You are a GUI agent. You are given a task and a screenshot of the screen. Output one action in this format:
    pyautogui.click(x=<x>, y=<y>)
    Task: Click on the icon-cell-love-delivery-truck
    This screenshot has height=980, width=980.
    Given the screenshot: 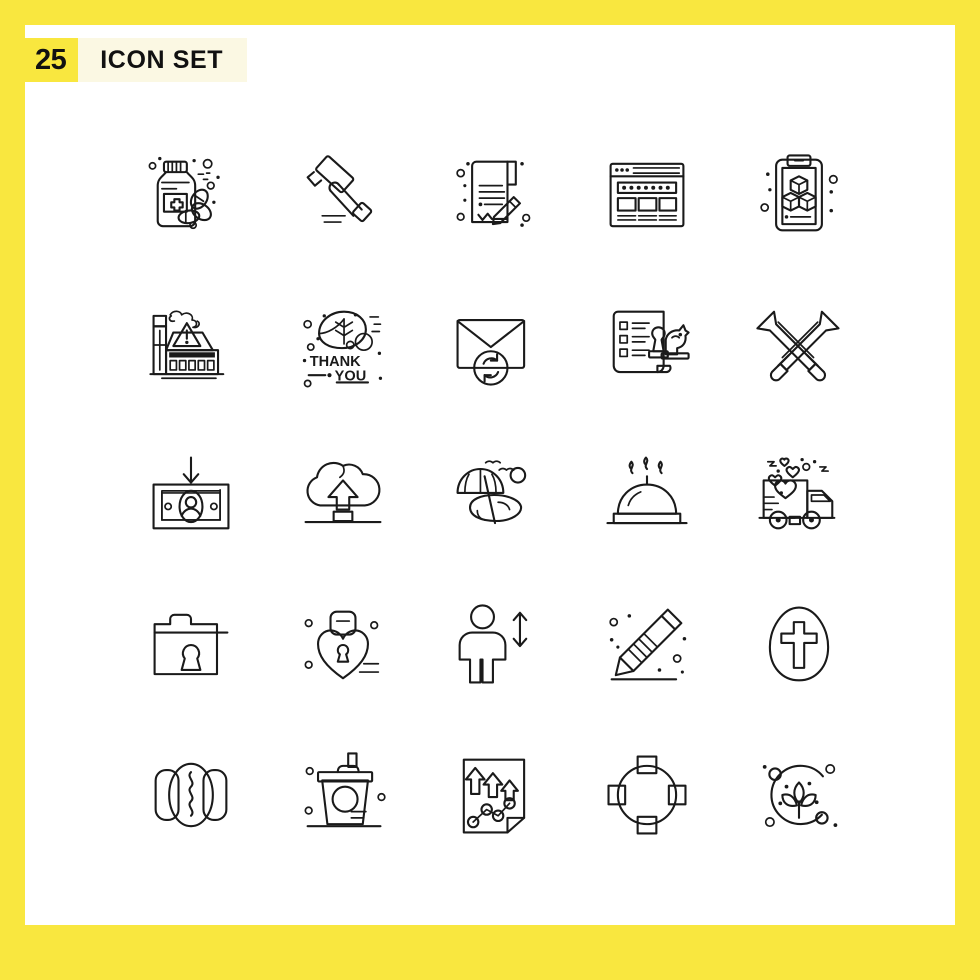 What is the action you would take?
    pyautogui.click(x=799, y=495)
    